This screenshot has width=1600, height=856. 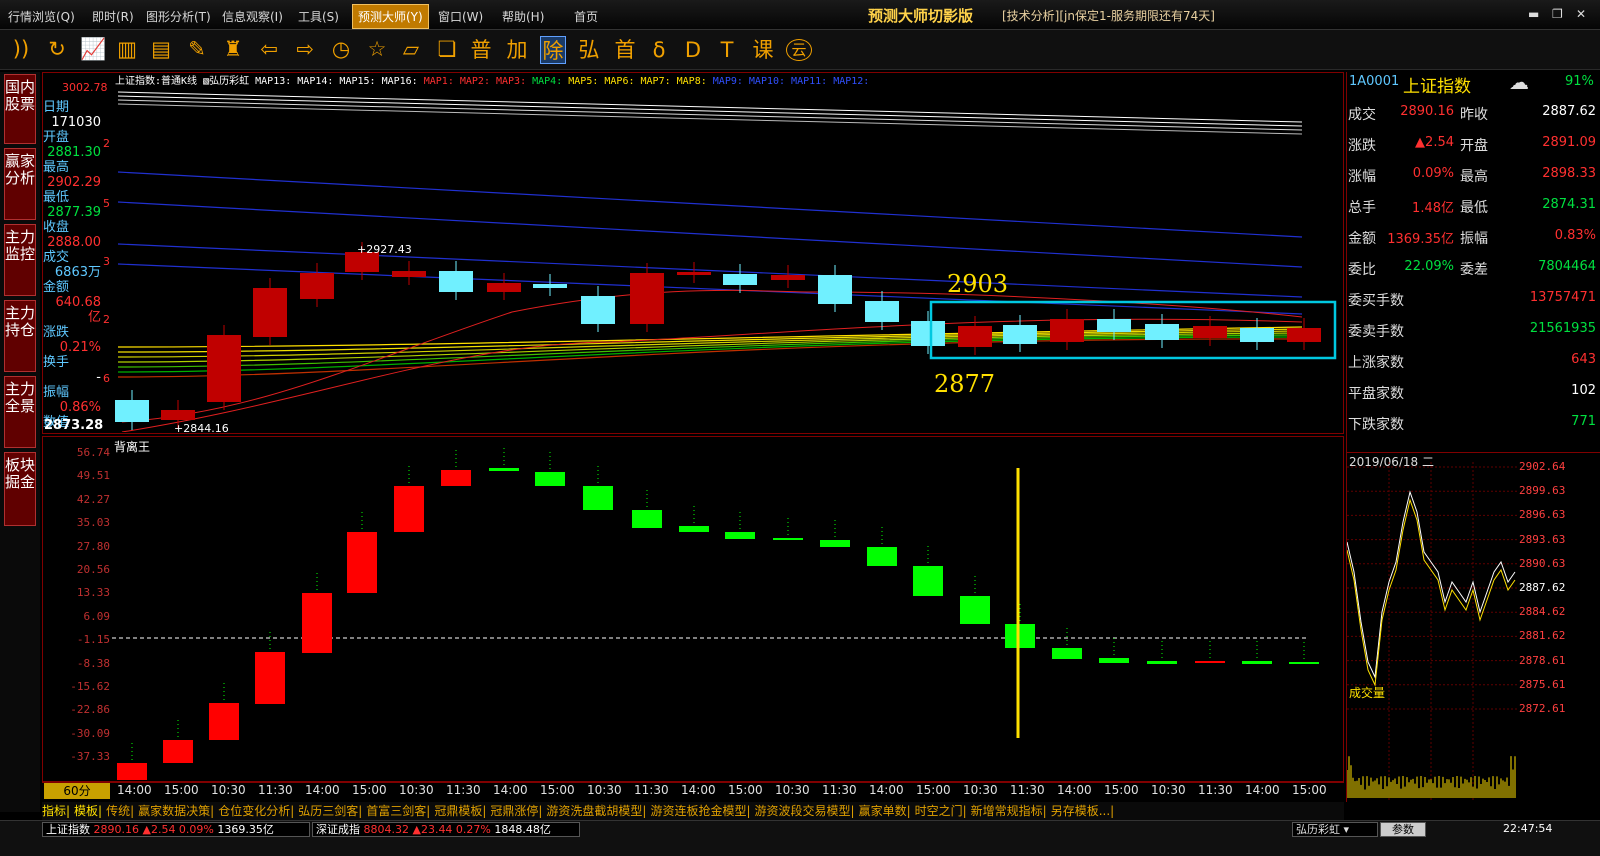 I want to click on restore-icon: ❐, so click(x=1557, y=14).